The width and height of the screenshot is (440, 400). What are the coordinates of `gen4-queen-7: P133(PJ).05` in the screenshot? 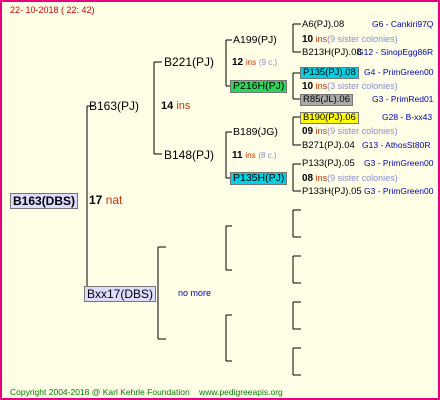 It's located at (328, 164).